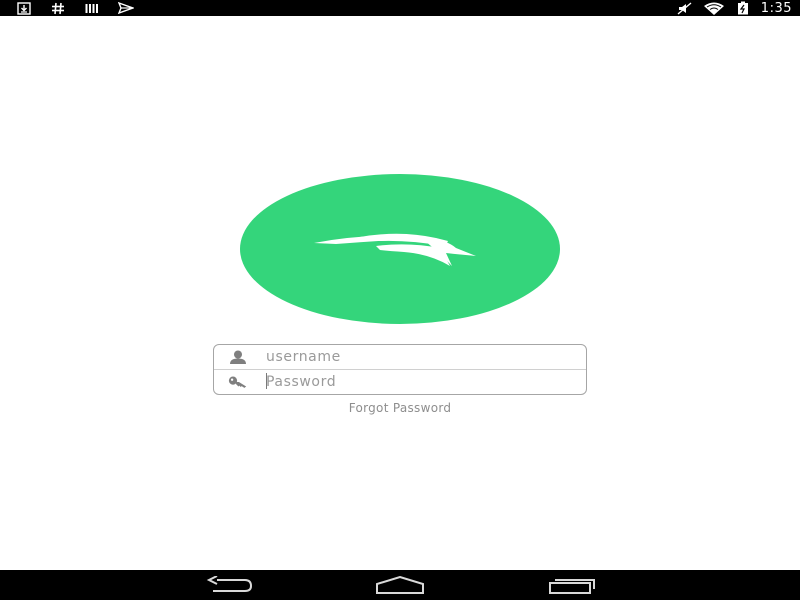  I want to click on username-input, so click(416, 357).